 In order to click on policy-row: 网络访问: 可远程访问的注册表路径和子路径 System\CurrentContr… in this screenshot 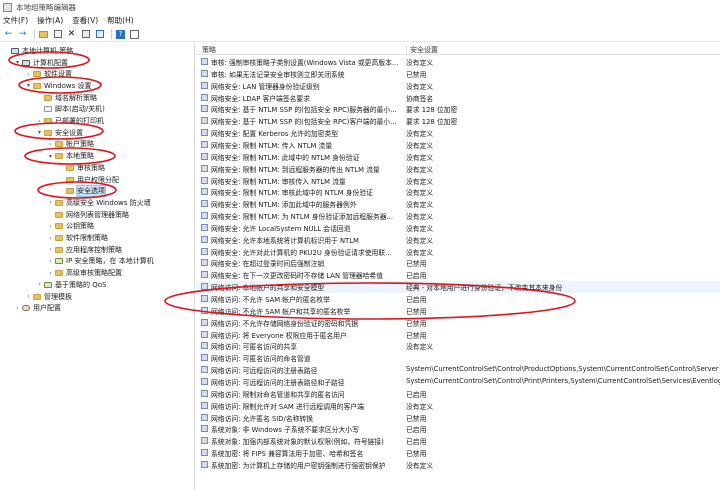, I will do `click(458, 382)`.